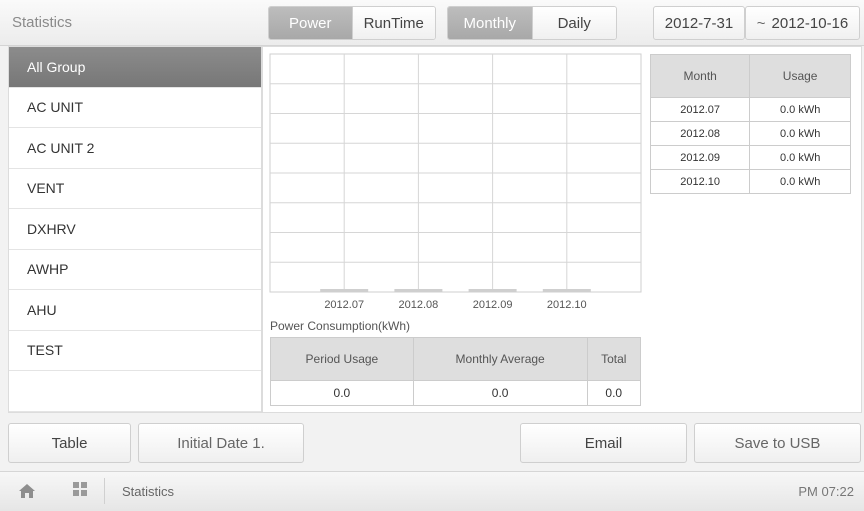  Describe the element at coordinates (104, 491) in the screenshot. I see `status-divider` at that location.